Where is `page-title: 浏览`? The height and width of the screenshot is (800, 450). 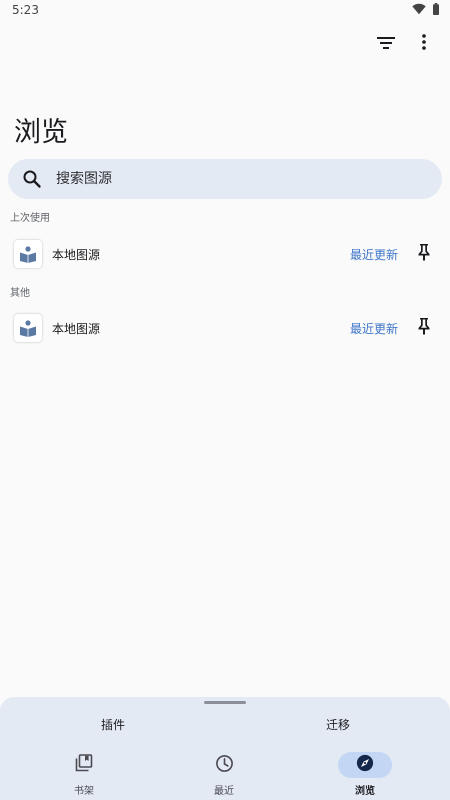
page-title: 浏览 is located at coordinates (41, 132).